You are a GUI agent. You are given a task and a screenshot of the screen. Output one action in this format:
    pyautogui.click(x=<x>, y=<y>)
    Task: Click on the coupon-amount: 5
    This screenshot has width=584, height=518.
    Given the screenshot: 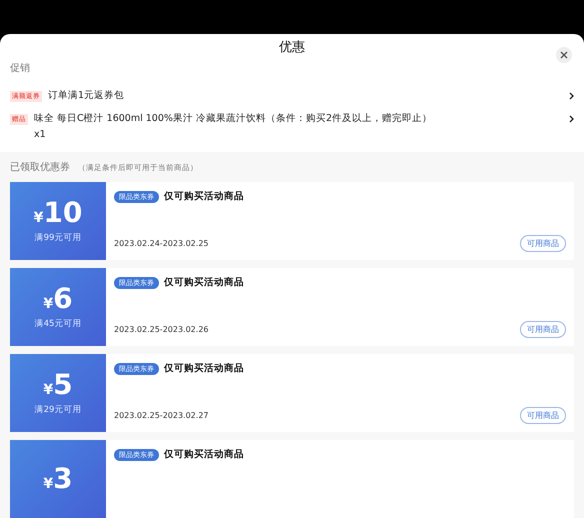 What is the action you would take?
    pyautogui.click(x=63, y=384)
    